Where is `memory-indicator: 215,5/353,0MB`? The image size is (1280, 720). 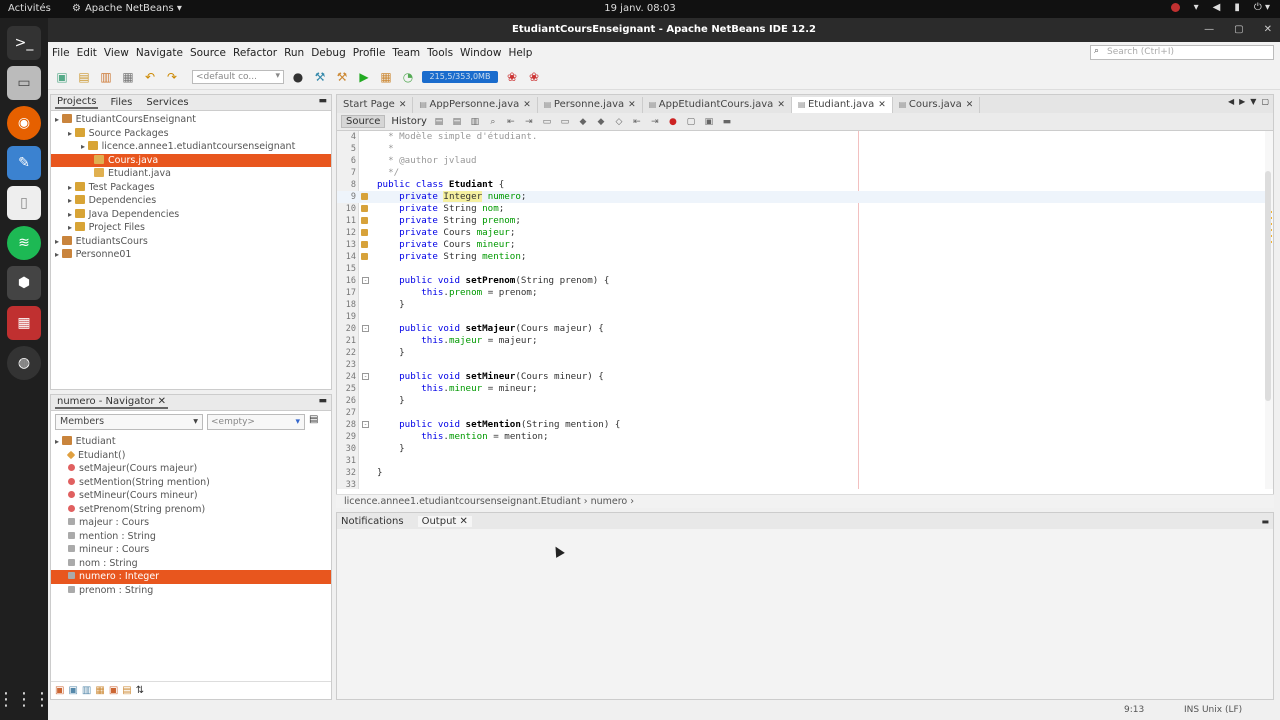
memory-indicator: 215,5/353,0MB is located at coordinates (460, 76).